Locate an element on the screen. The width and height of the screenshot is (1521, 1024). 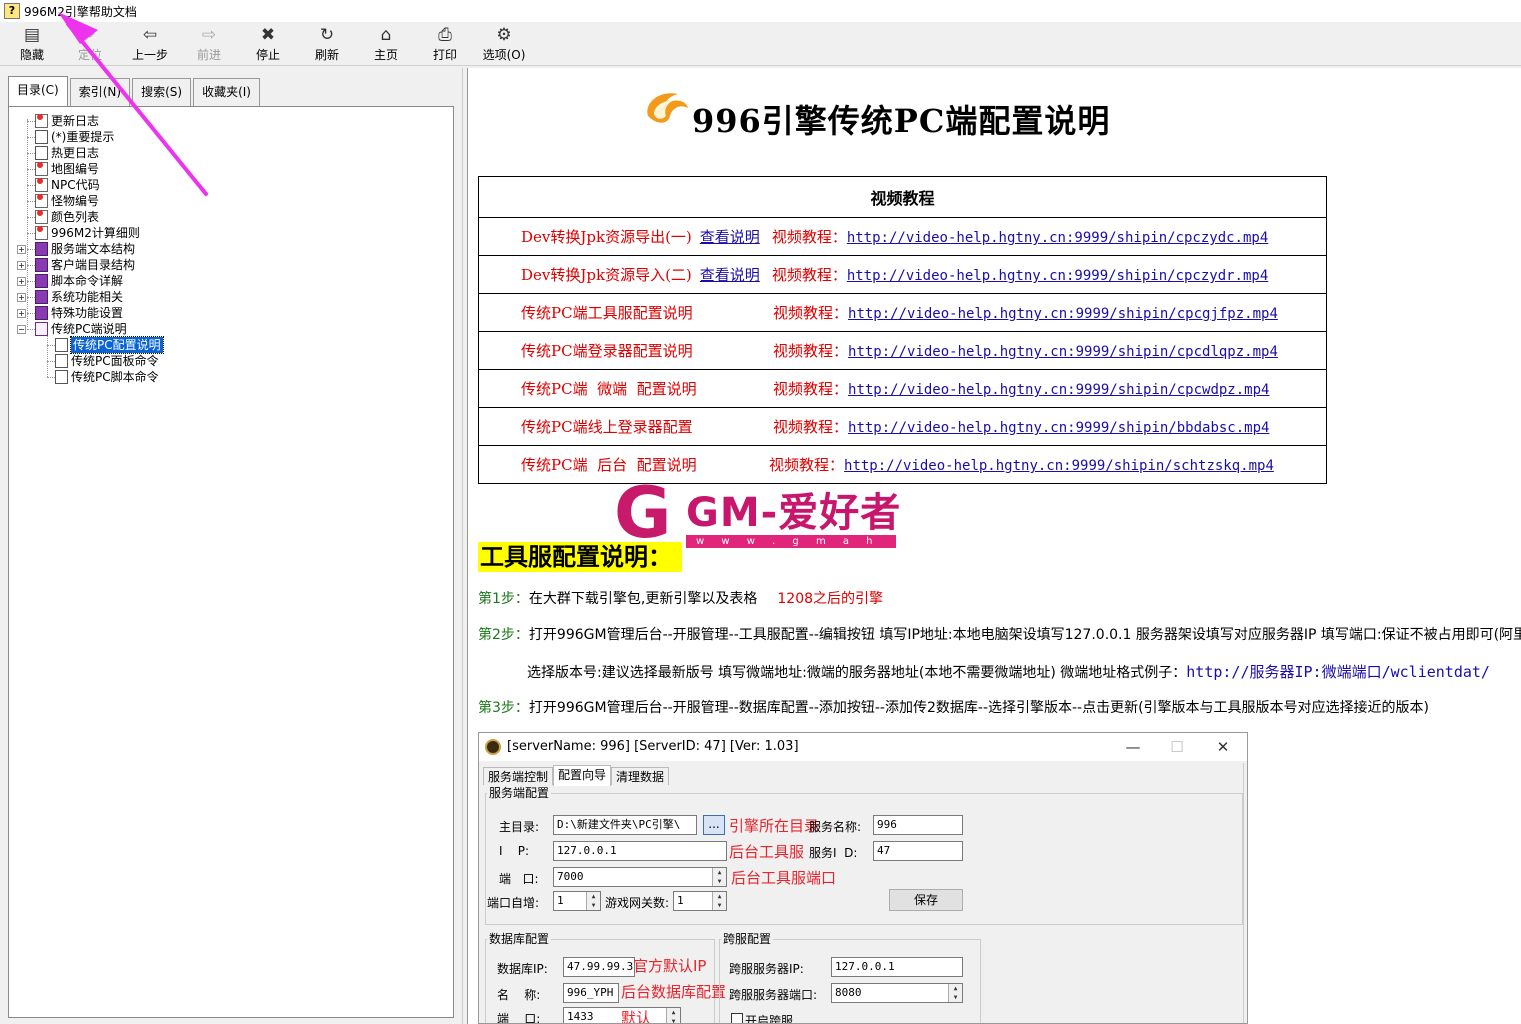
tree-item: 传统PC面板命令 is located at coordinates (107, 361).